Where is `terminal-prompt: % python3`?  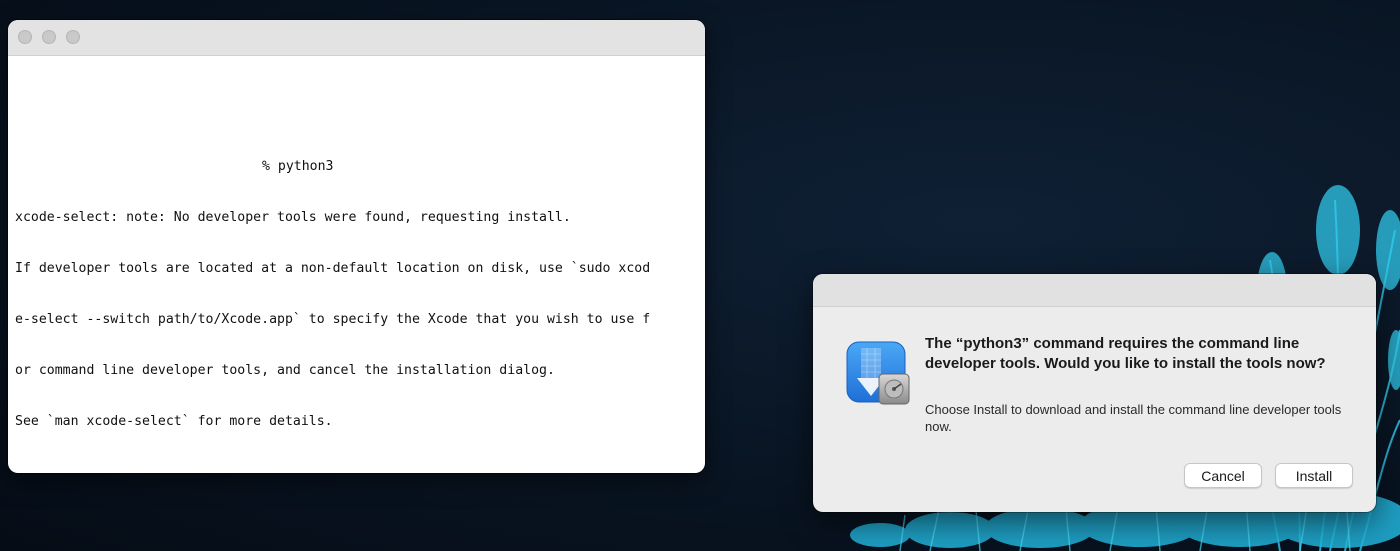 terminal-prompt: % python3 is located at coordinates (298, 166).